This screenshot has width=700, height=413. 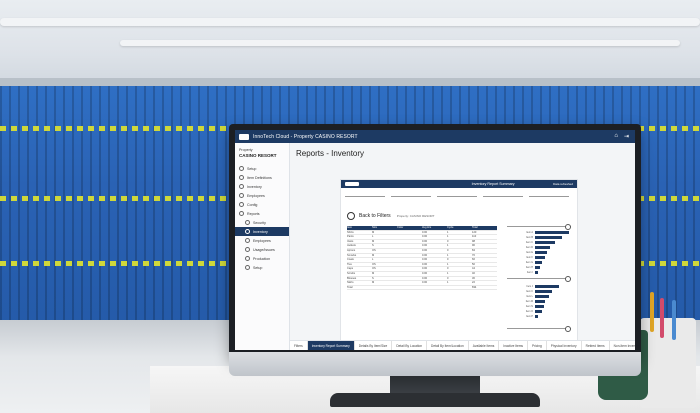 What do you see at coordinates (352, 255) in the screenshot?
I see `table-cell: Smocks` at bounding box center [352, 255].